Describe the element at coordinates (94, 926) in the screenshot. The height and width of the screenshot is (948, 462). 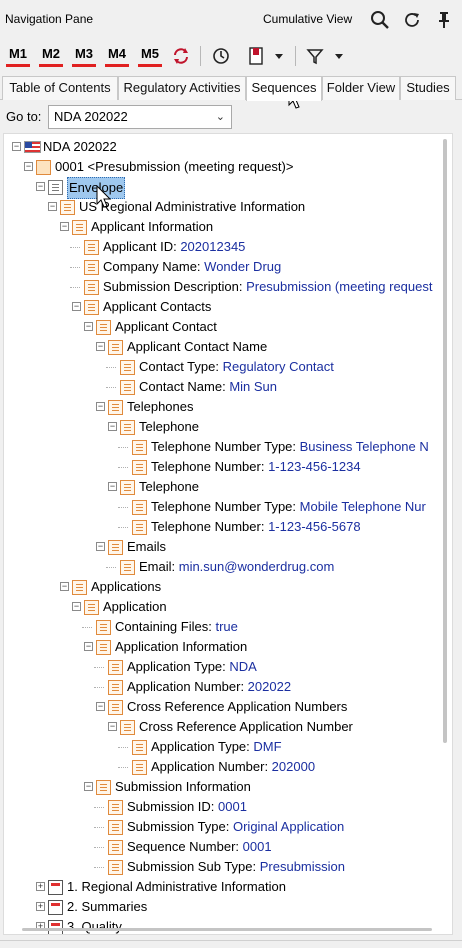
I see `tree-node-label: 3. Quality` at that location.